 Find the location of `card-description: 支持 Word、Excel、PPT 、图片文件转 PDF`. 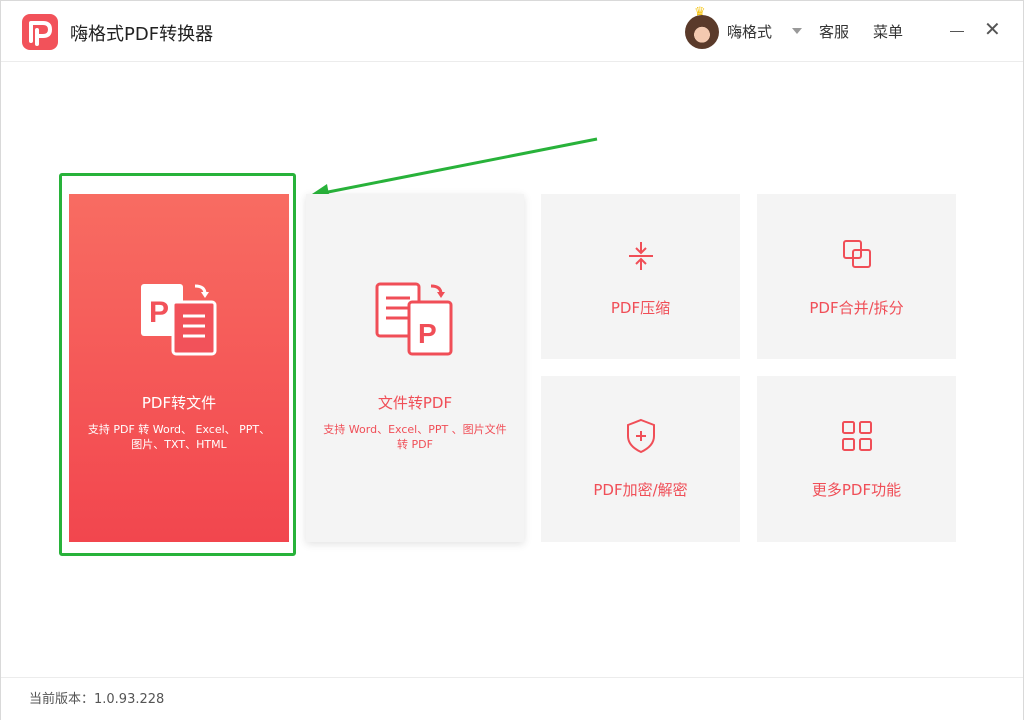

card-description: 支持 Word、Excel、PPT 、图片文件转 PDF is located at coordinates (415, 437).